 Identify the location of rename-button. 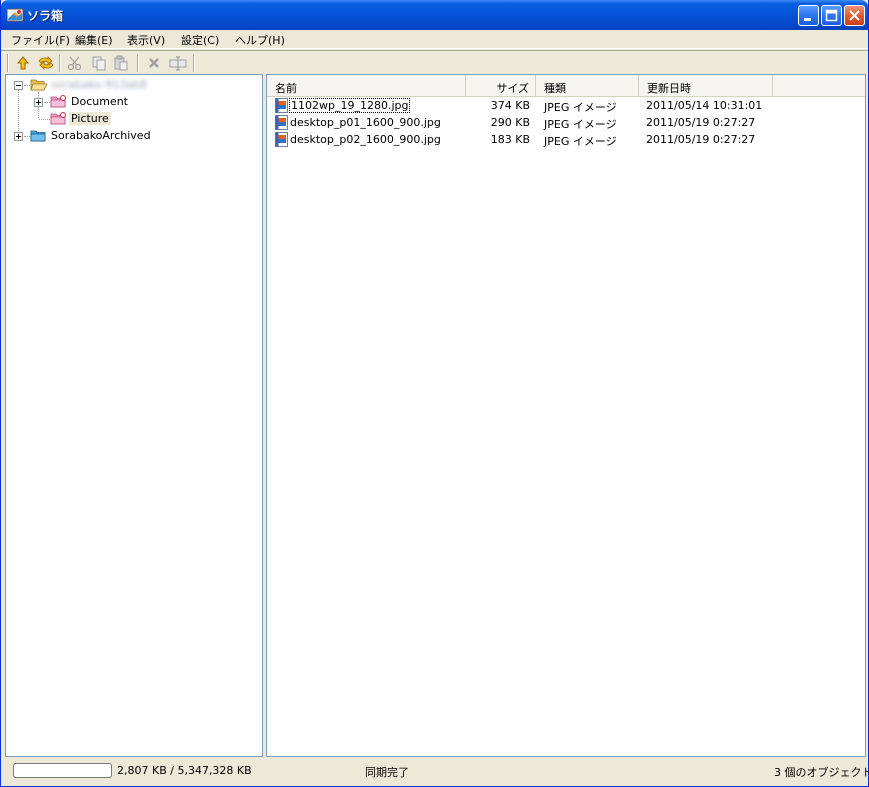
(177, 63).